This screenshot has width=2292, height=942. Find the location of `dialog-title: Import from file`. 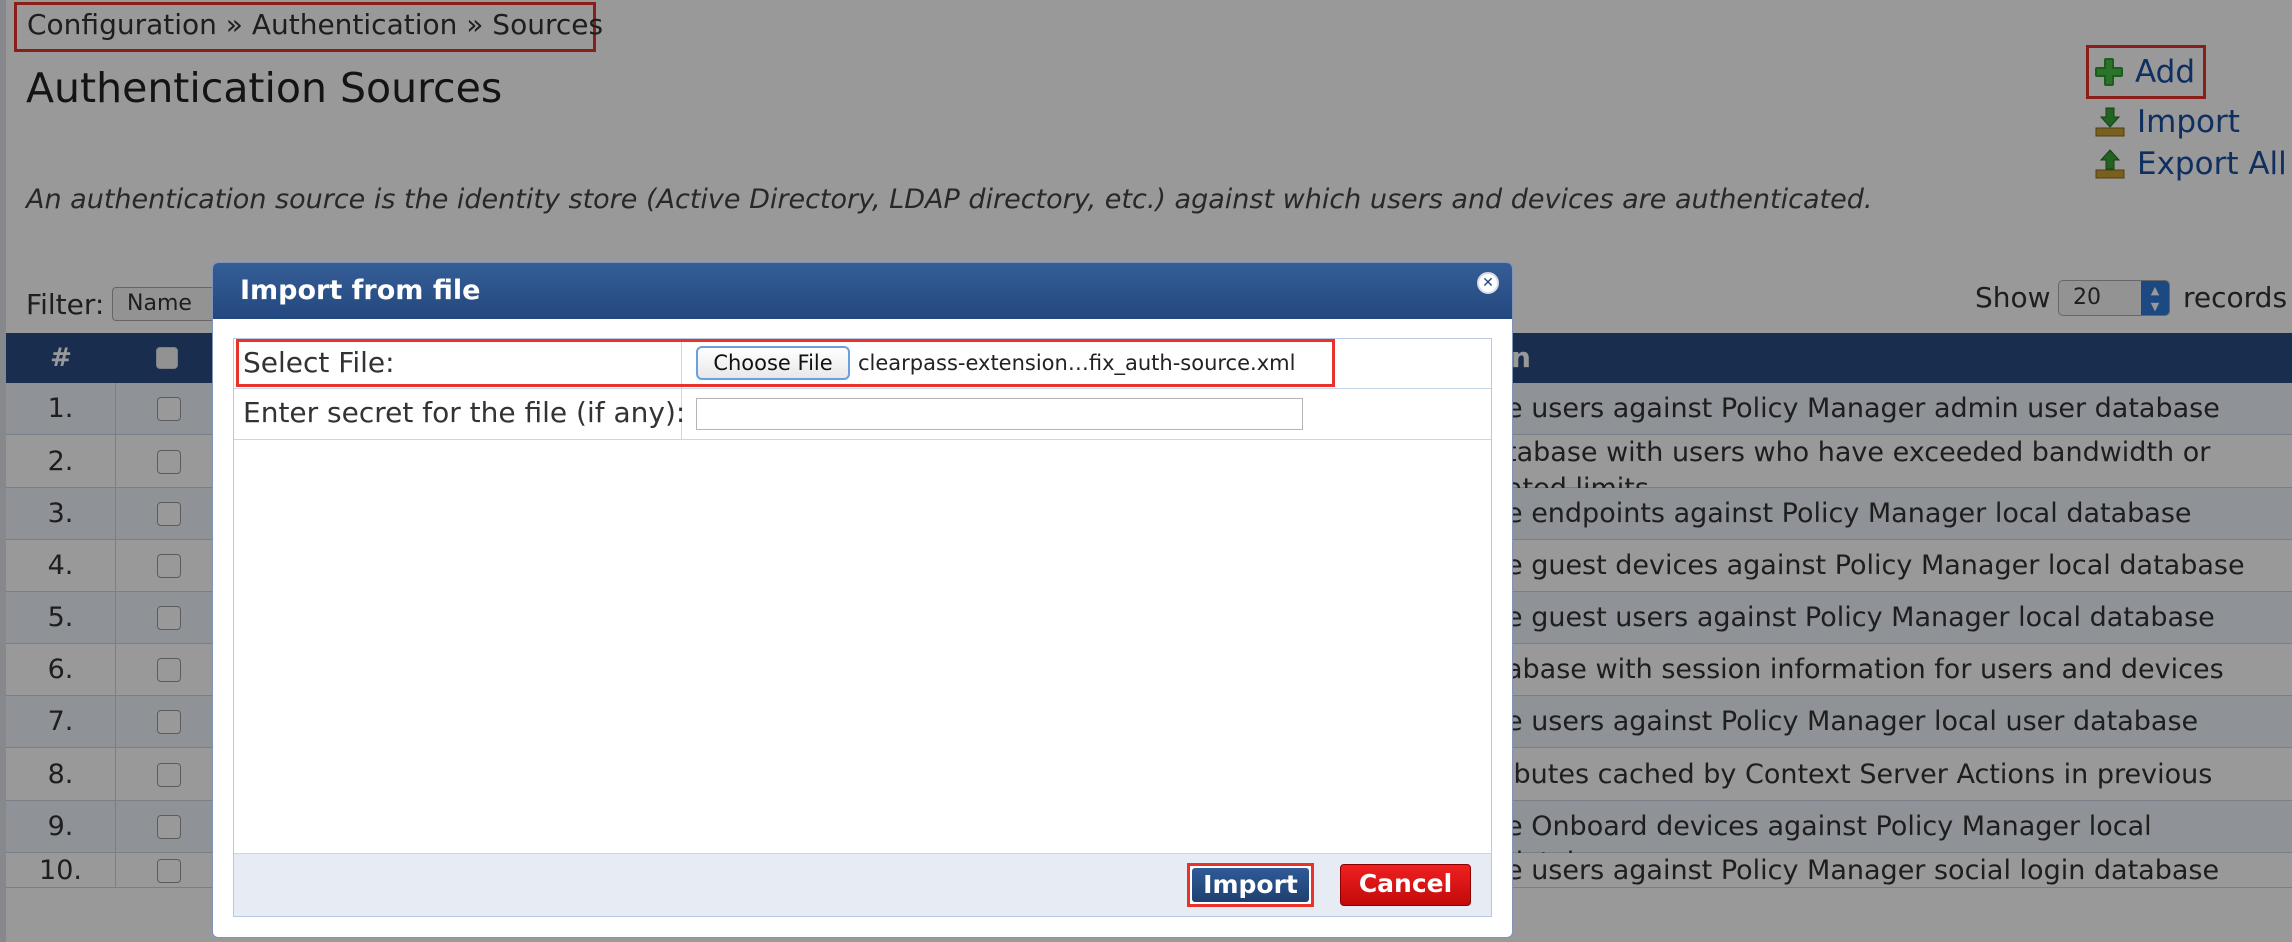

dialog-title: Import from file is located at coordinates (360, 290).